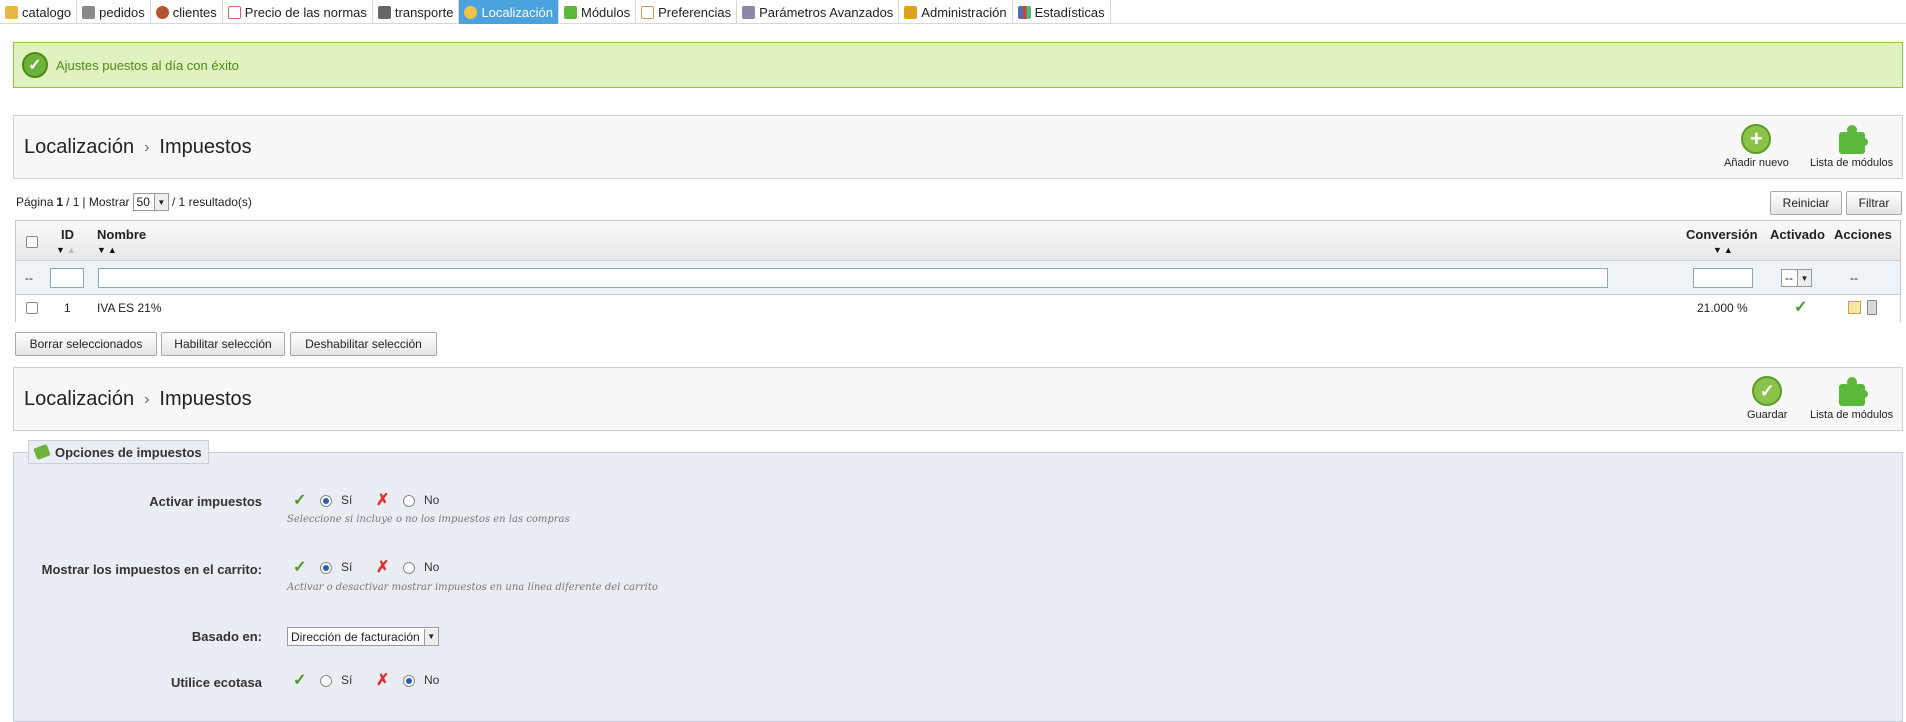 Image resolution: width=1906 pixels, height=722 pixels. I want to click on column-actions: Acciones, so click(1863, 234).